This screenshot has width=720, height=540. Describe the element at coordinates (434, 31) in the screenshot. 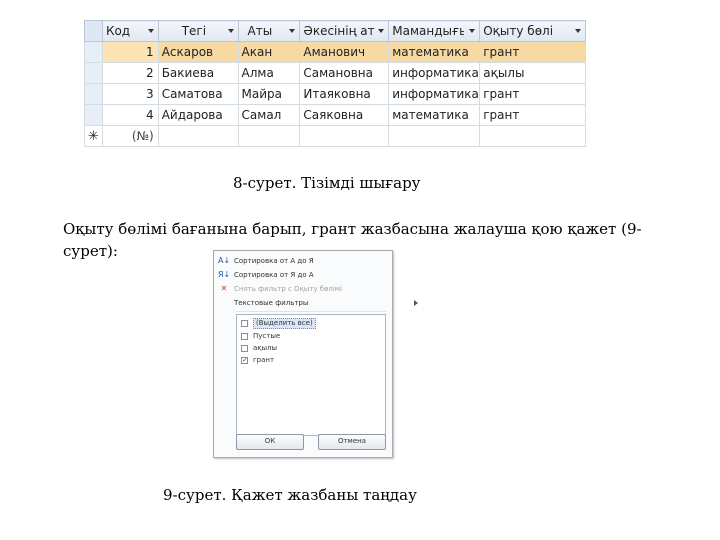

I see `column-header-mamandygy: Мамандығы` at that location.